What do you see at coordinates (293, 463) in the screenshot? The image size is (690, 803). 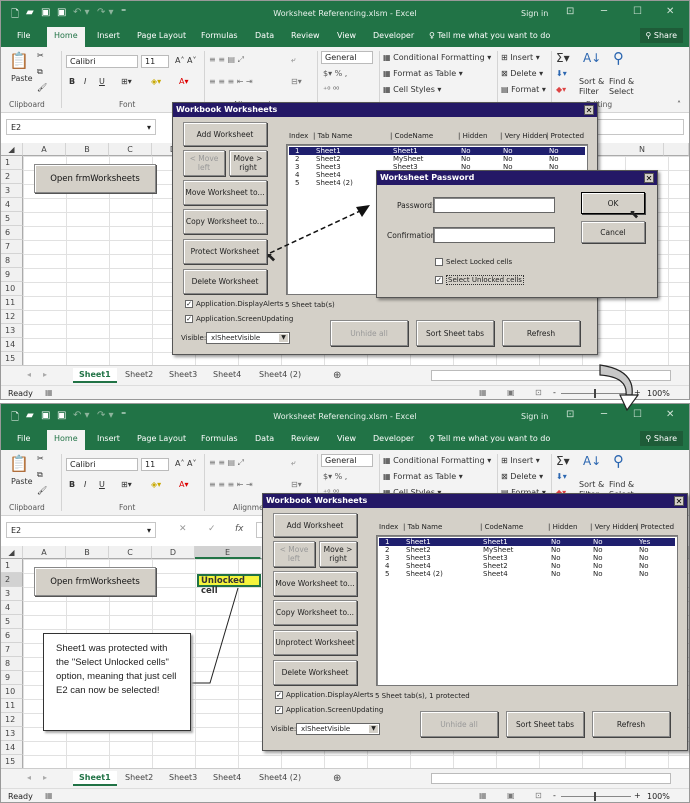 I see `wrap-text-icon: ⤶` at bounding box center [293, 463].